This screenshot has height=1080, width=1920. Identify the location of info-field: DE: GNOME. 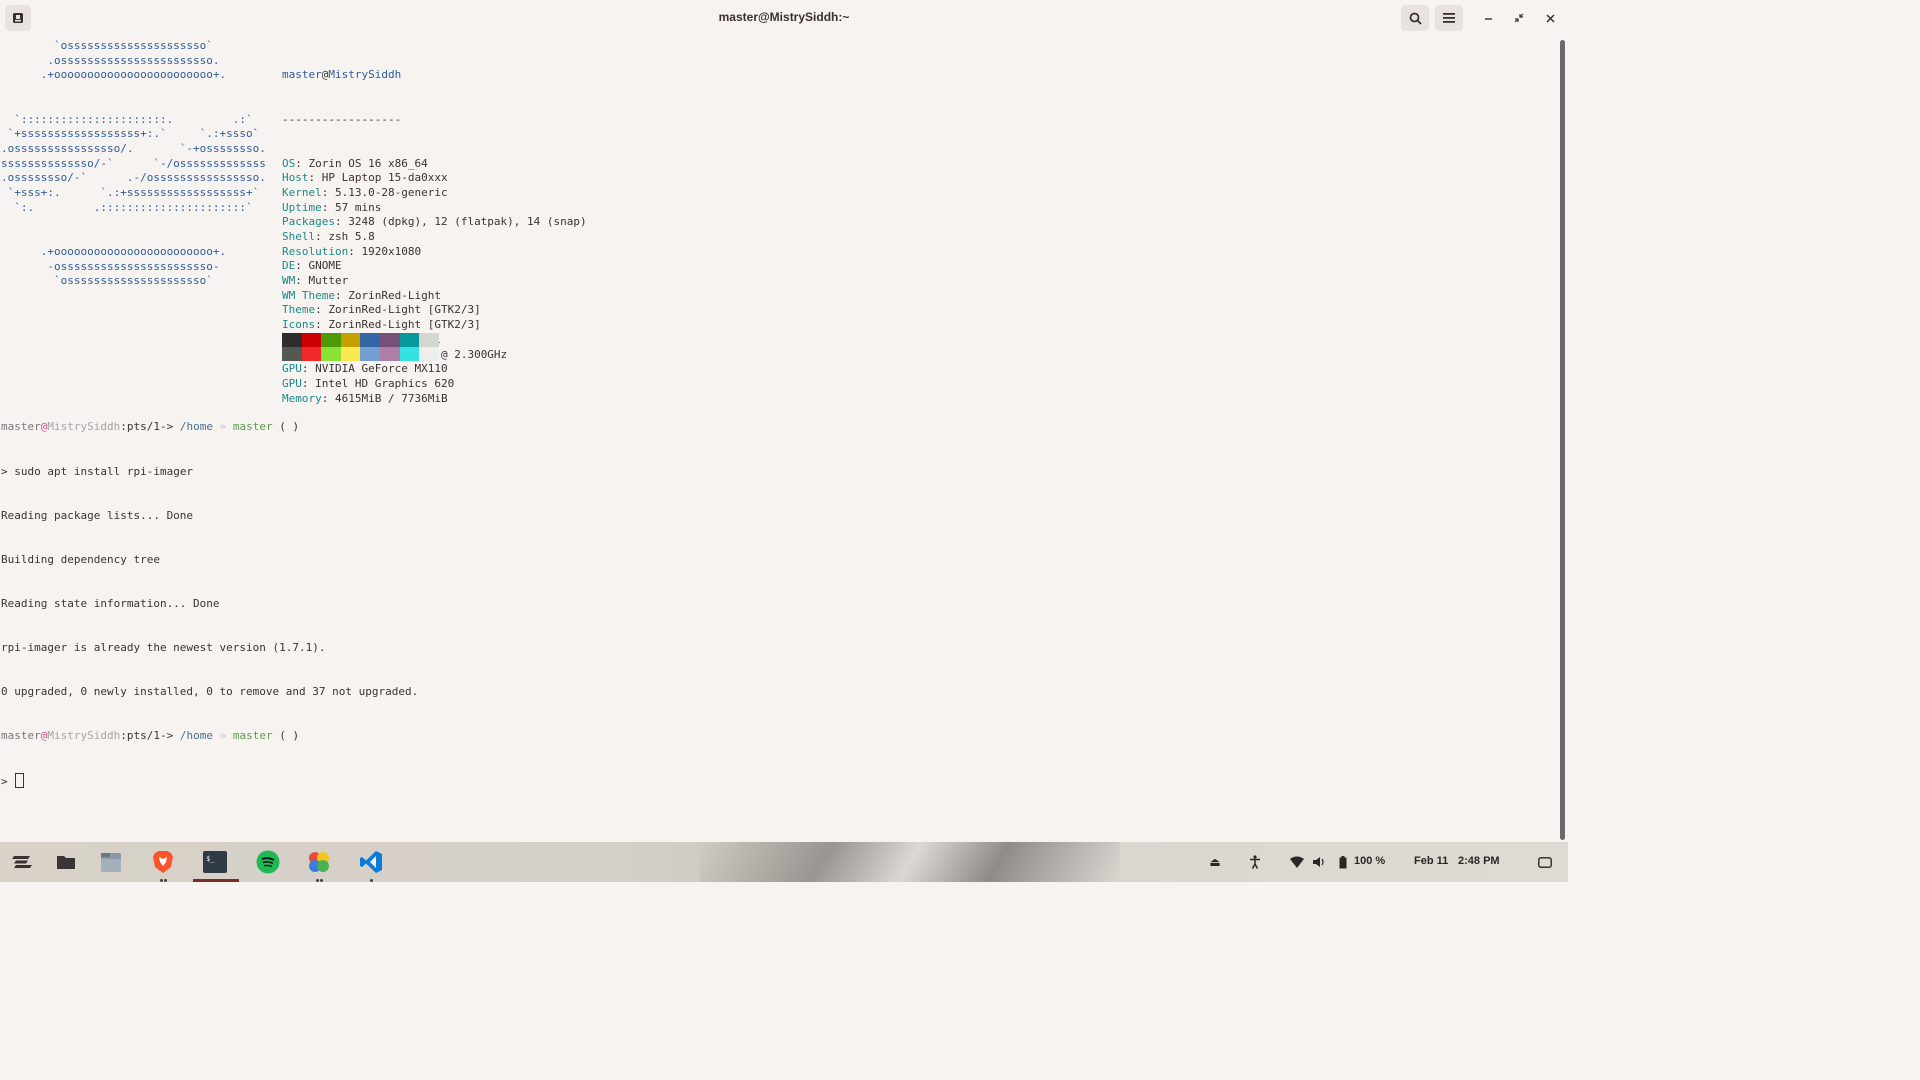
(312, 266).